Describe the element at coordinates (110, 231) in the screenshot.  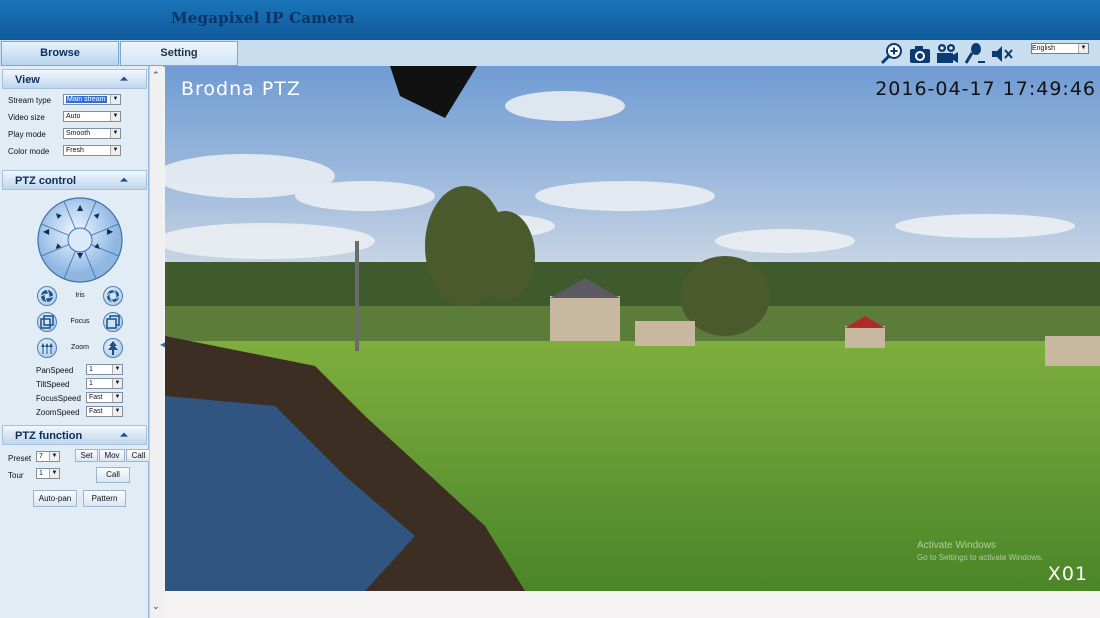
I see `pan-right-arrow-icon: ▶` at that location.